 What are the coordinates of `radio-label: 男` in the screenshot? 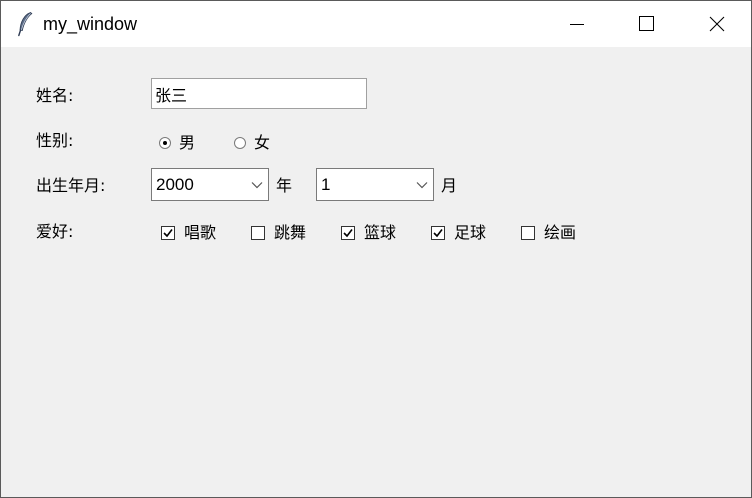 It's located at (187, 142).